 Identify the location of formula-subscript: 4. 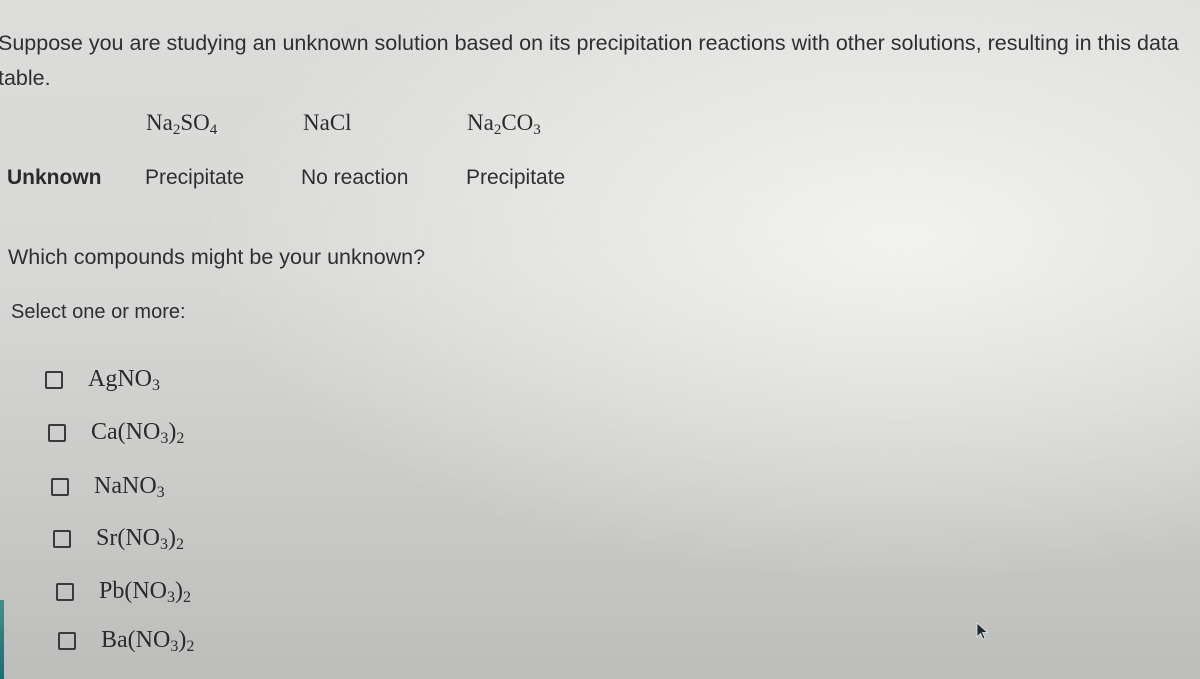
(213, 130).